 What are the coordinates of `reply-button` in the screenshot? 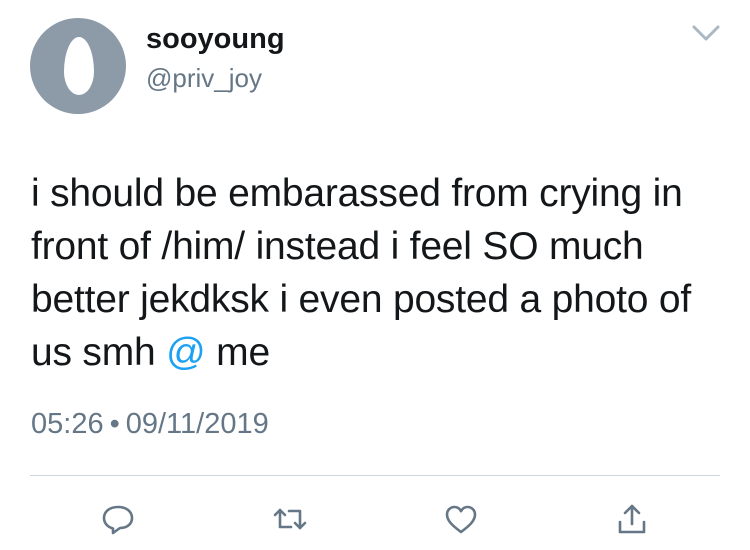 It's located at (118, 519).